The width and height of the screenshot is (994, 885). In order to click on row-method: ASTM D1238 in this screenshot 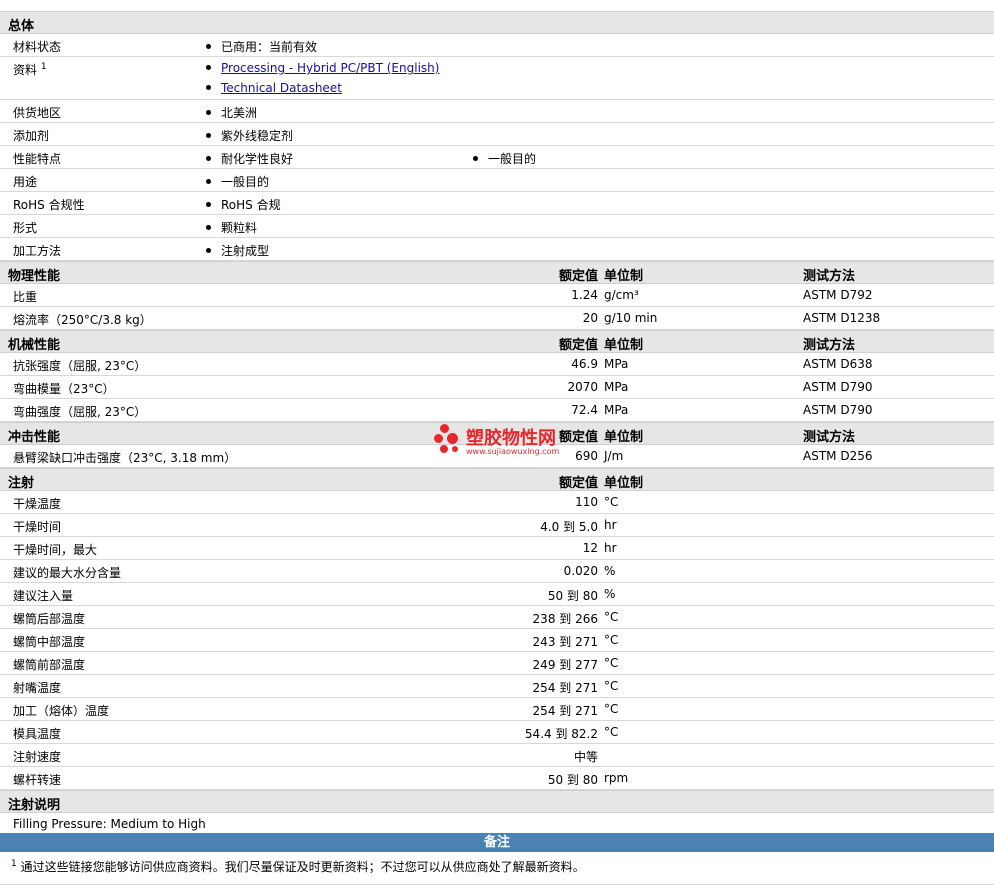, I will do `click(842, 318)`.